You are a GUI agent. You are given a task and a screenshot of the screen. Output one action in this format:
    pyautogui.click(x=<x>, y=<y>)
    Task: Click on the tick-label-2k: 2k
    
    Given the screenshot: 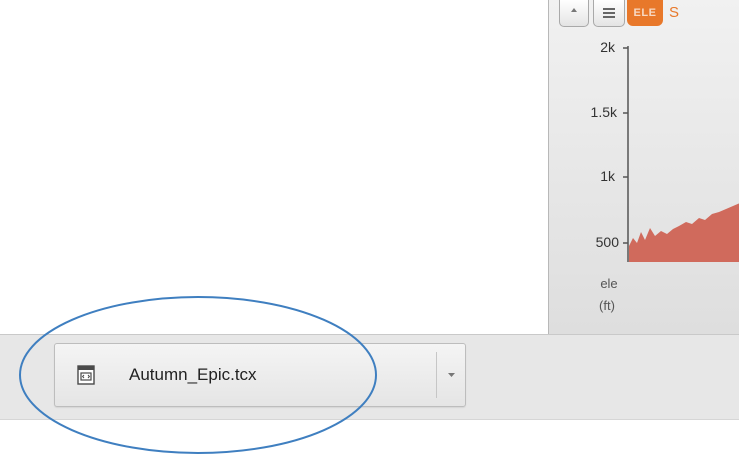 What is the action you would take?
    pyautogui.click(x=607, y=47)
    